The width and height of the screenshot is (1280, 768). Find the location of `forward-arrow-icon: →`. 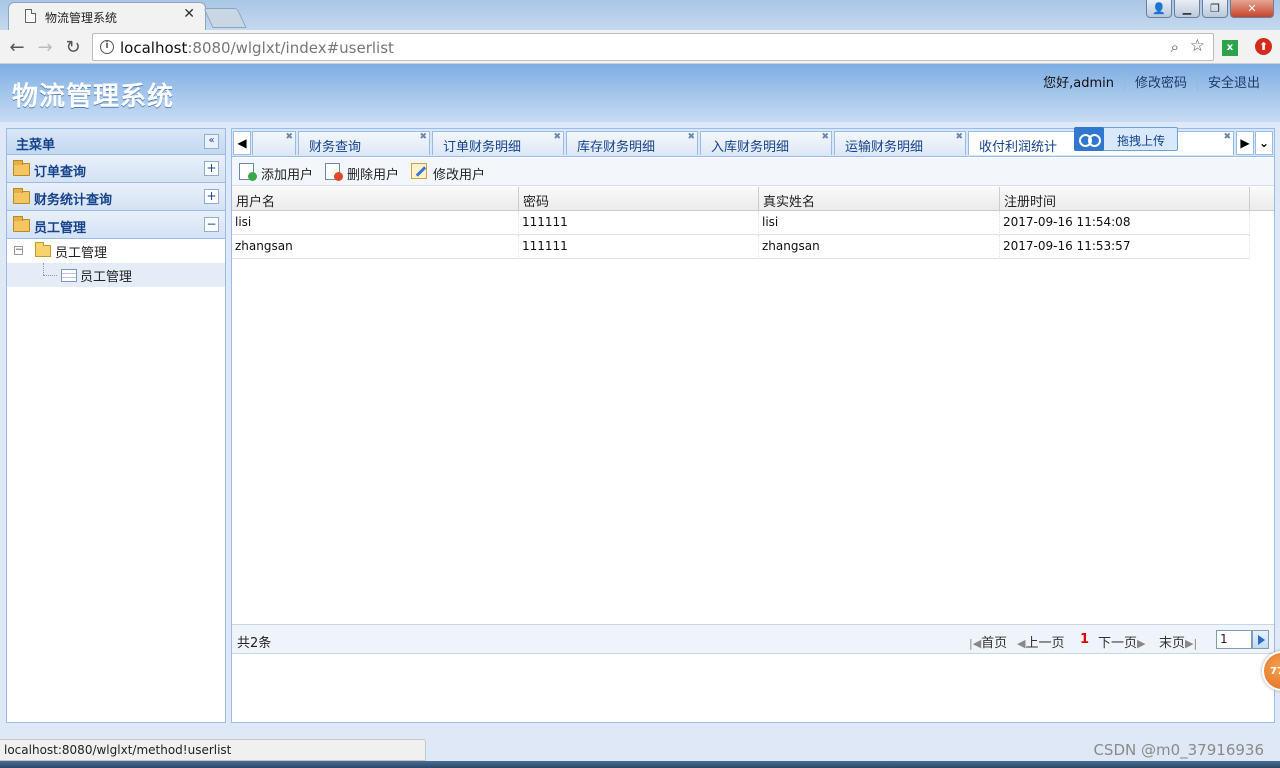

forward-arrow-icon: → is located at coordinates (45, 47).